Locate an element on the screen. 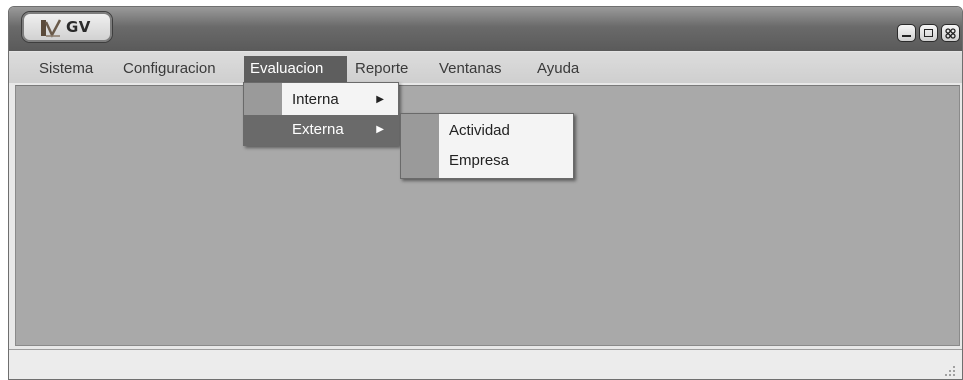 The width and height of the screenshot is (963, 380). externa-submenu: Actividad Empresa is located at coordinates (487, 146).